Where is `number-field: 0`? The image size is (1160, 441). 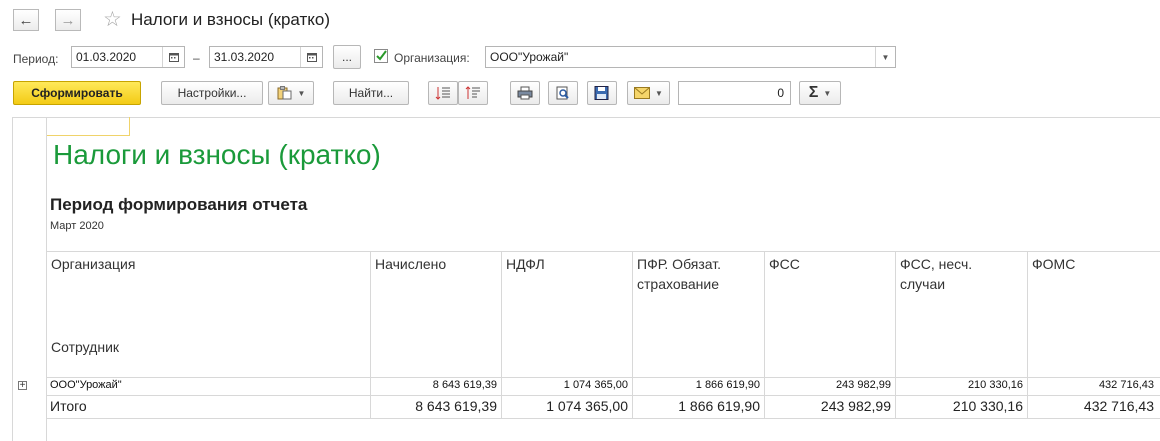 number-field: 0 is located at coordinates (734, 93).